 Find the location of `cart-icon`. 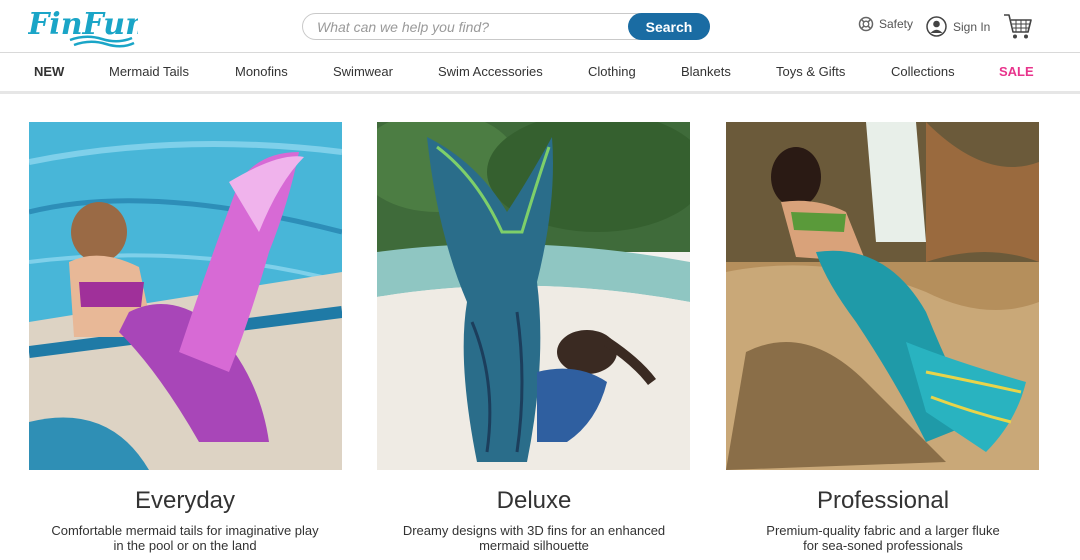

cart-icon is located at coordinates (1018, 26).